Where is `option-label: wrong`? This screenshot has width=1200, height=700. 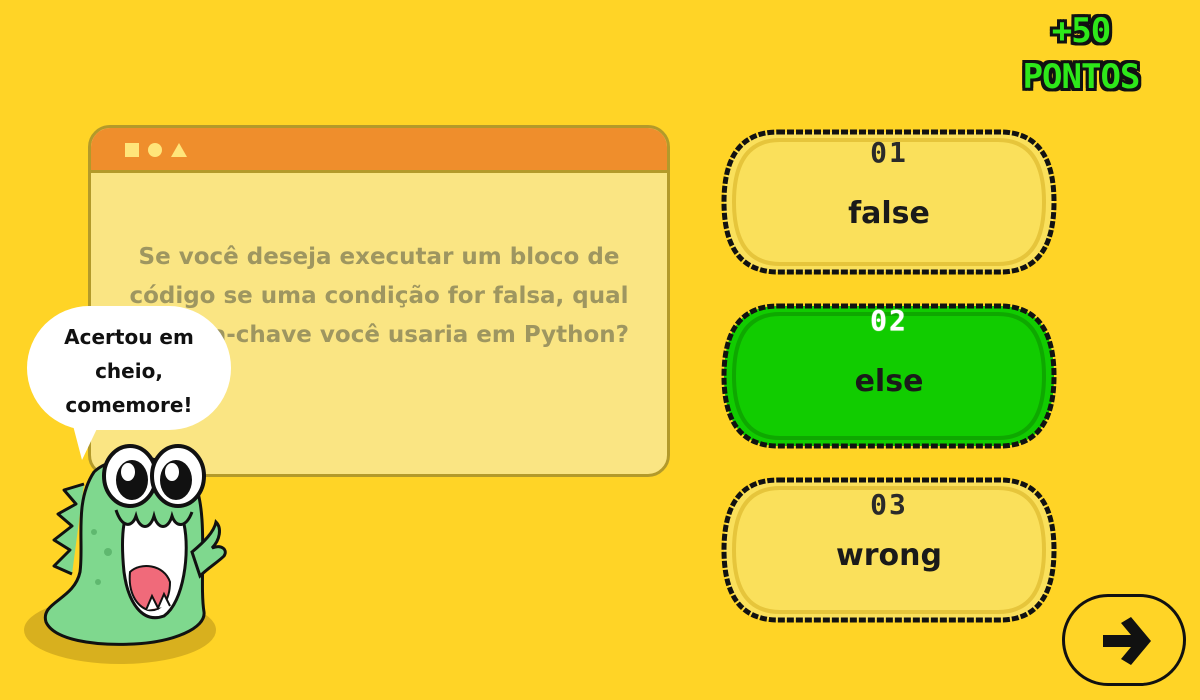 option-label: wrong is located at coordinates (889, 555).